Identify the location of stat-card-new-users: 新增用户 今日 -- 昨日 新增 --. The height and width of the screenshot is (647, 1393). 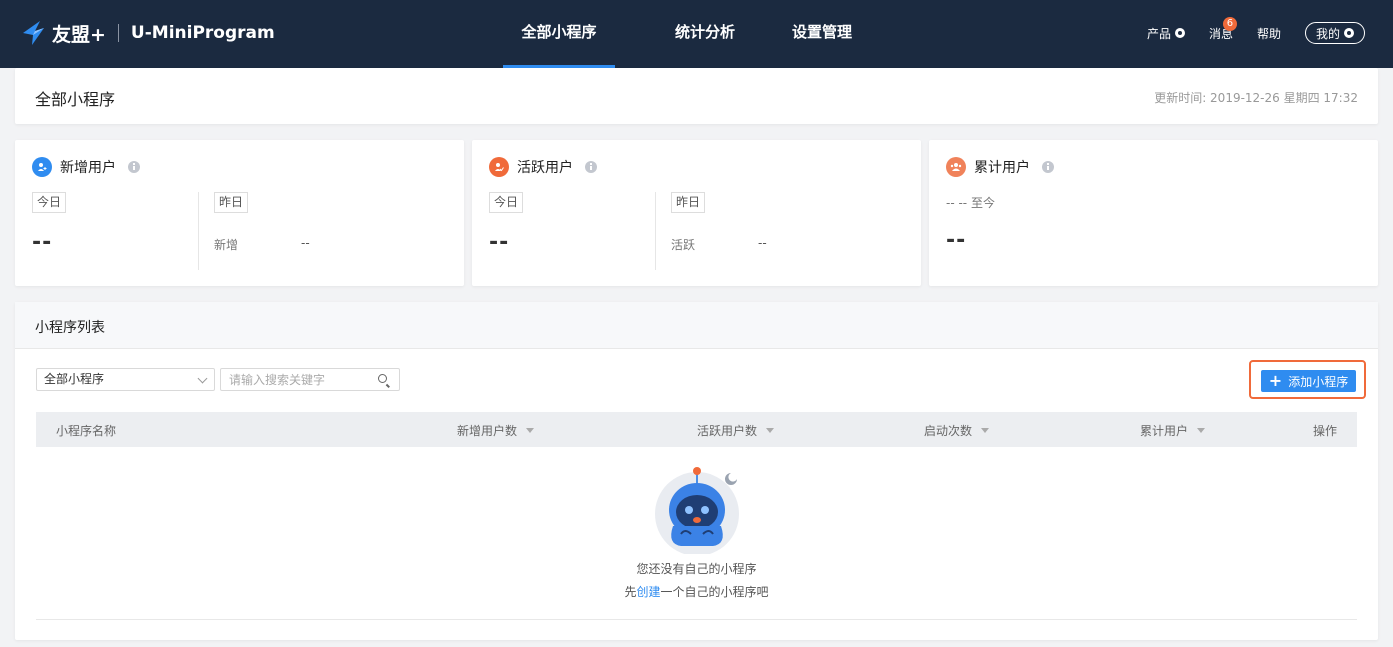
(239, 213).